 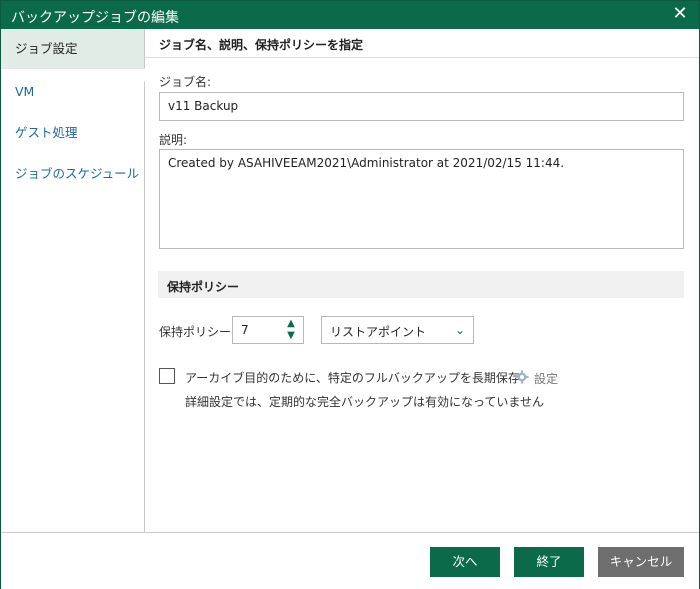 I want to click on description-label: 説明:, so click(x=173, y=140).